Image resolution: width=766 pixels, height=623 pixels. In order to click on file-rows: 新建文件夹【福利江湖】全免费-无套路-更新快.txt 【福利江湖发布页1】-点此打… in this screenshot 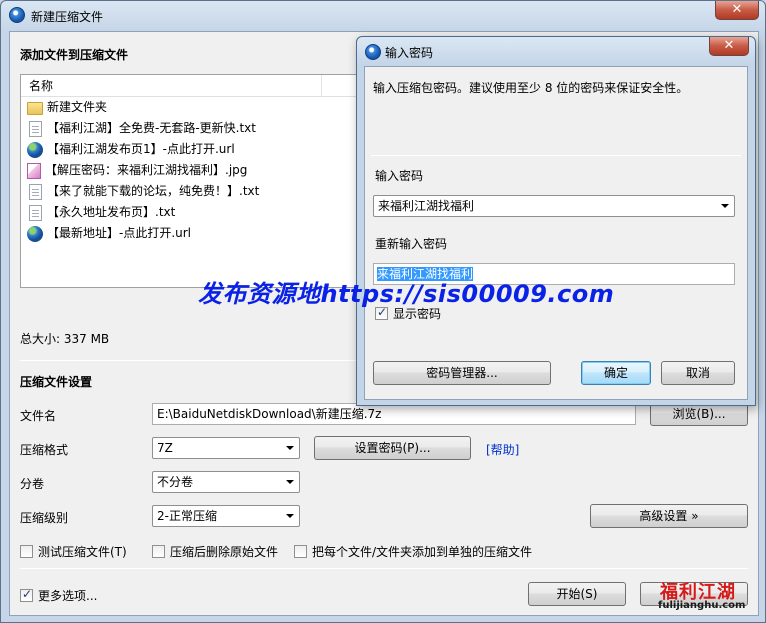, I will do `click(193, 170)`.